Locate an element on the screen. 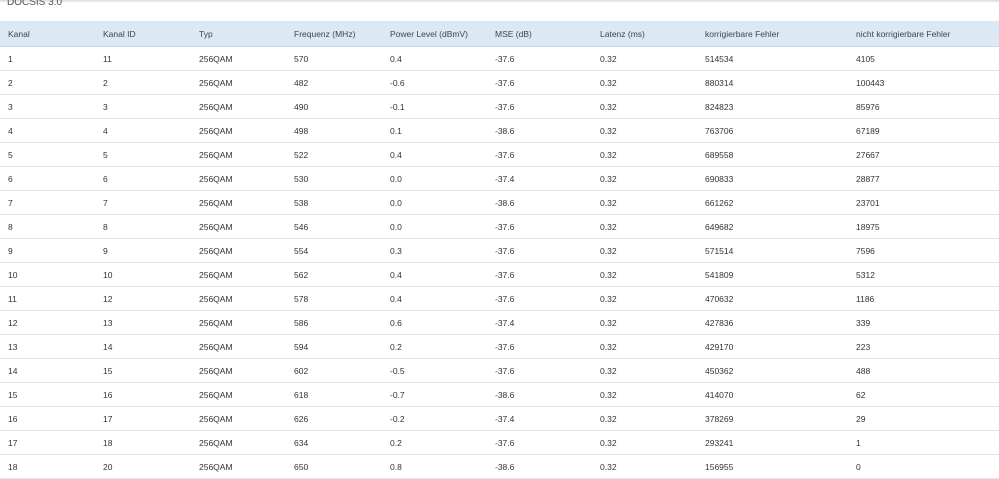  table-row: 7 7 256QAM 538 0.0 -38.6 0.32 661262 23701 is located at coordinates (499, 202).